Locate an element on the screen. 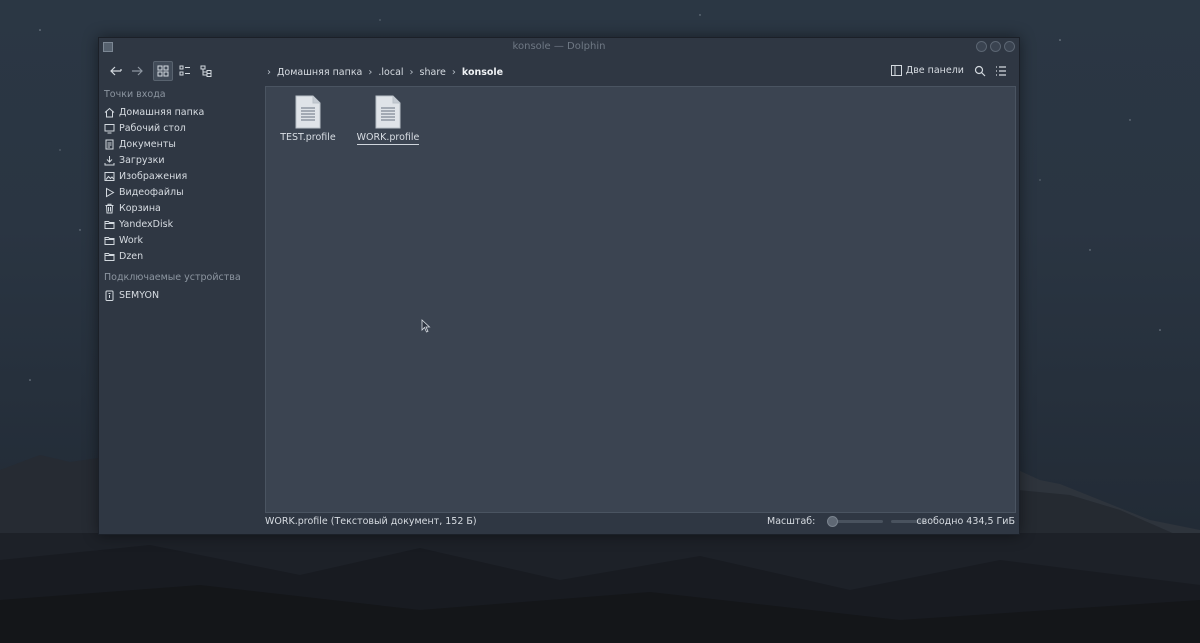  arrow-left-icon is located at coordinates (116, 71).